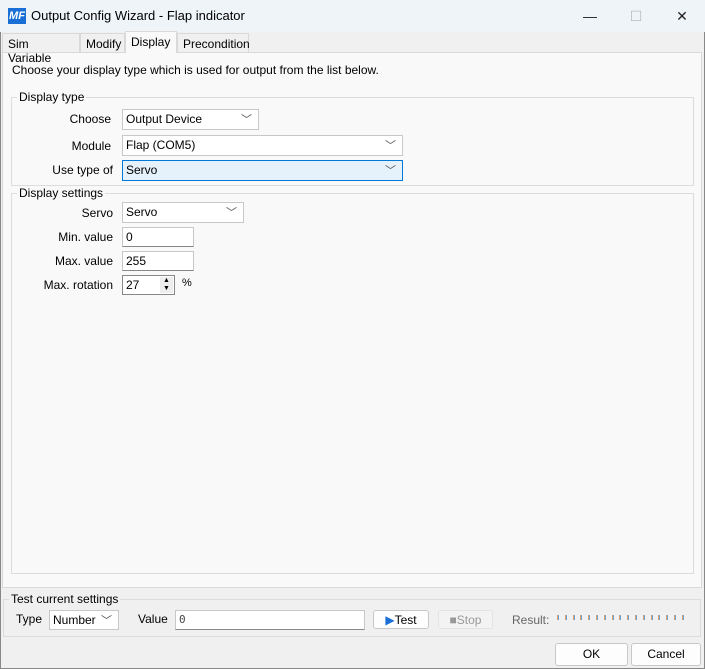  I want to click on min-value-label: Min. value, so click(85, 237).